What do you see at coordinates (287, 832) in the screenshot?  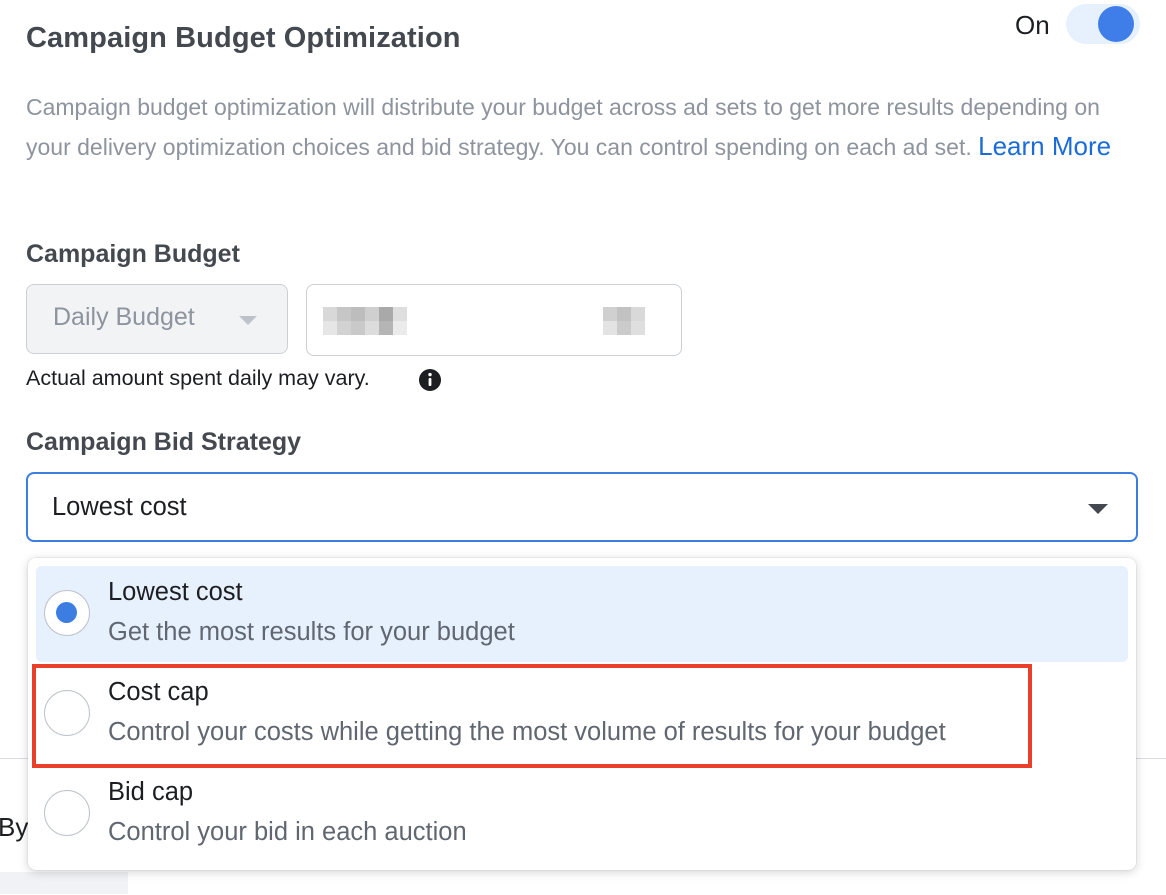 I see `option-description: Control your bid in each auction` at bounding box center [287, 832].